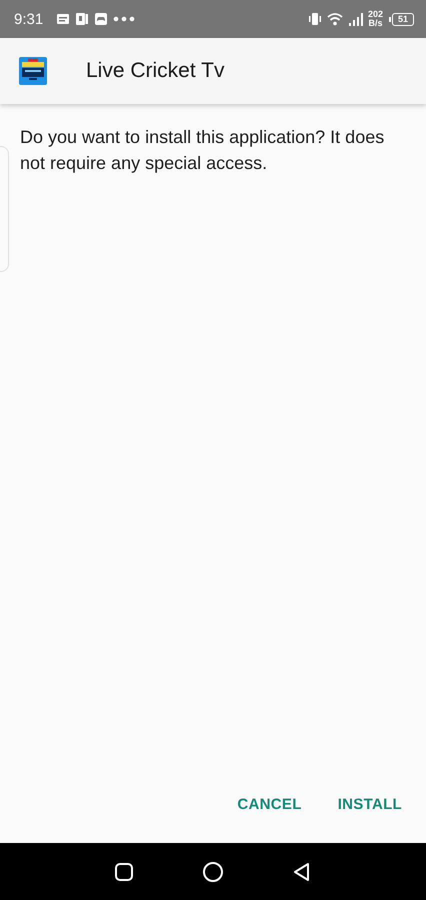 The height and width of the screenshot is (900, 426). What do you see at coordinates (315, 19) in the screenshot?
I see `vibrate-icon` at bounding box center [315, 19].